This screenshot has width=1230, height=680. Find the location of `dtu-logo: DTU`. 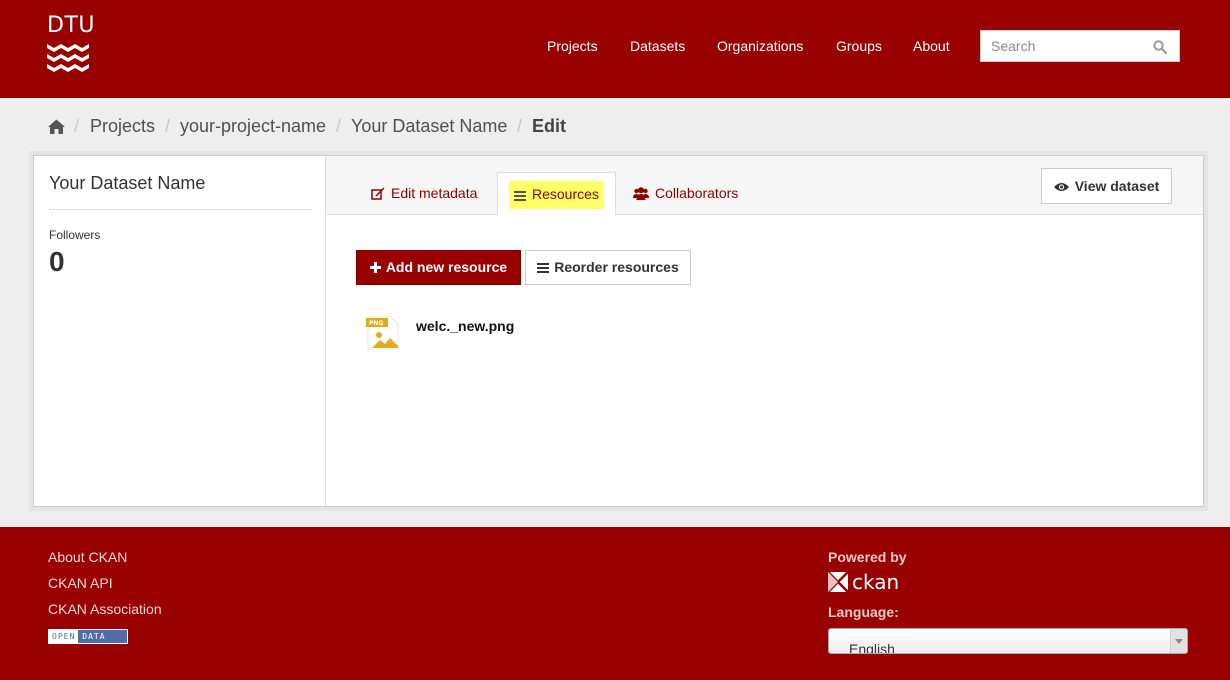

dtu-logo: DTU is located at coordinates (71, 44).